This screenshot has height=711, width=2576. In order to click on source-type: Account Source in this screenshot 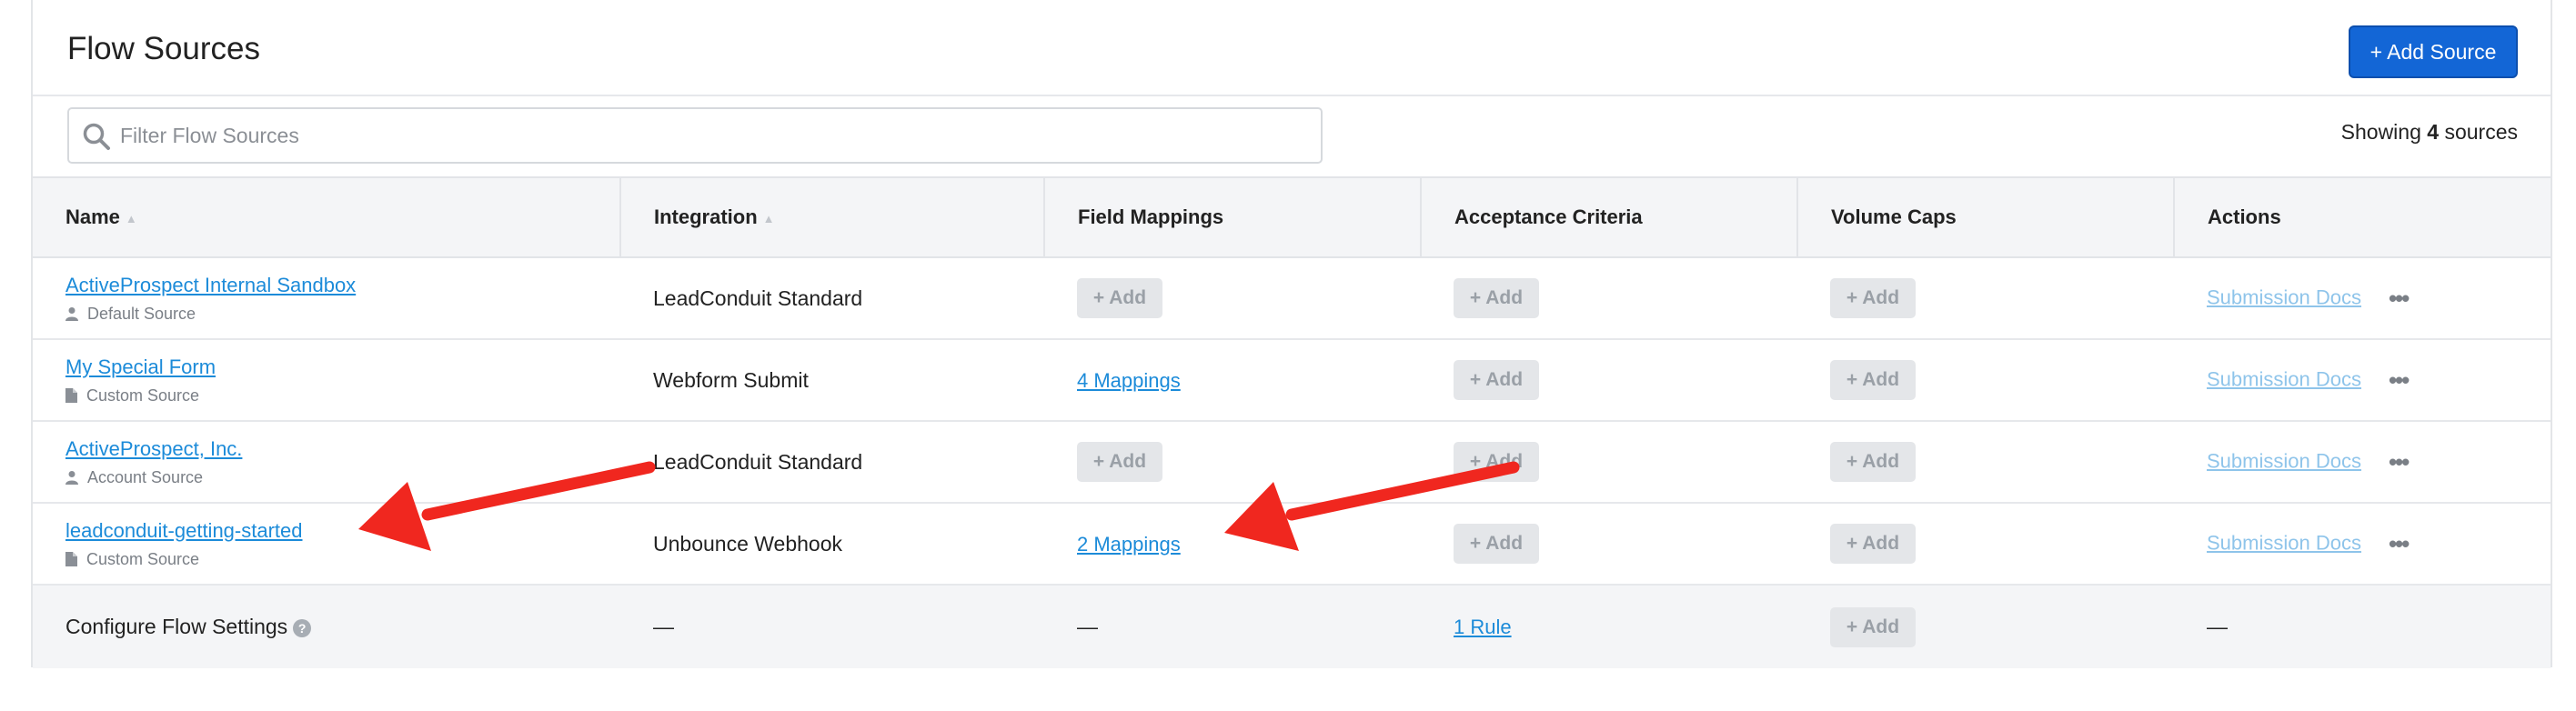, I will do `click(342, 477)`.